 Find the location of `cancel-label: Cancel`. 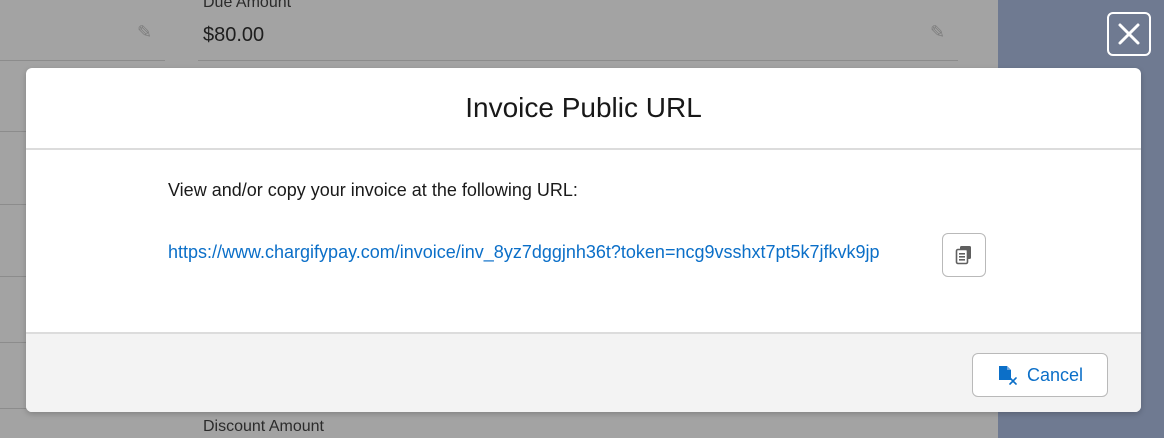

cancel-label: Cancel is located at coordinates (1055, 374).